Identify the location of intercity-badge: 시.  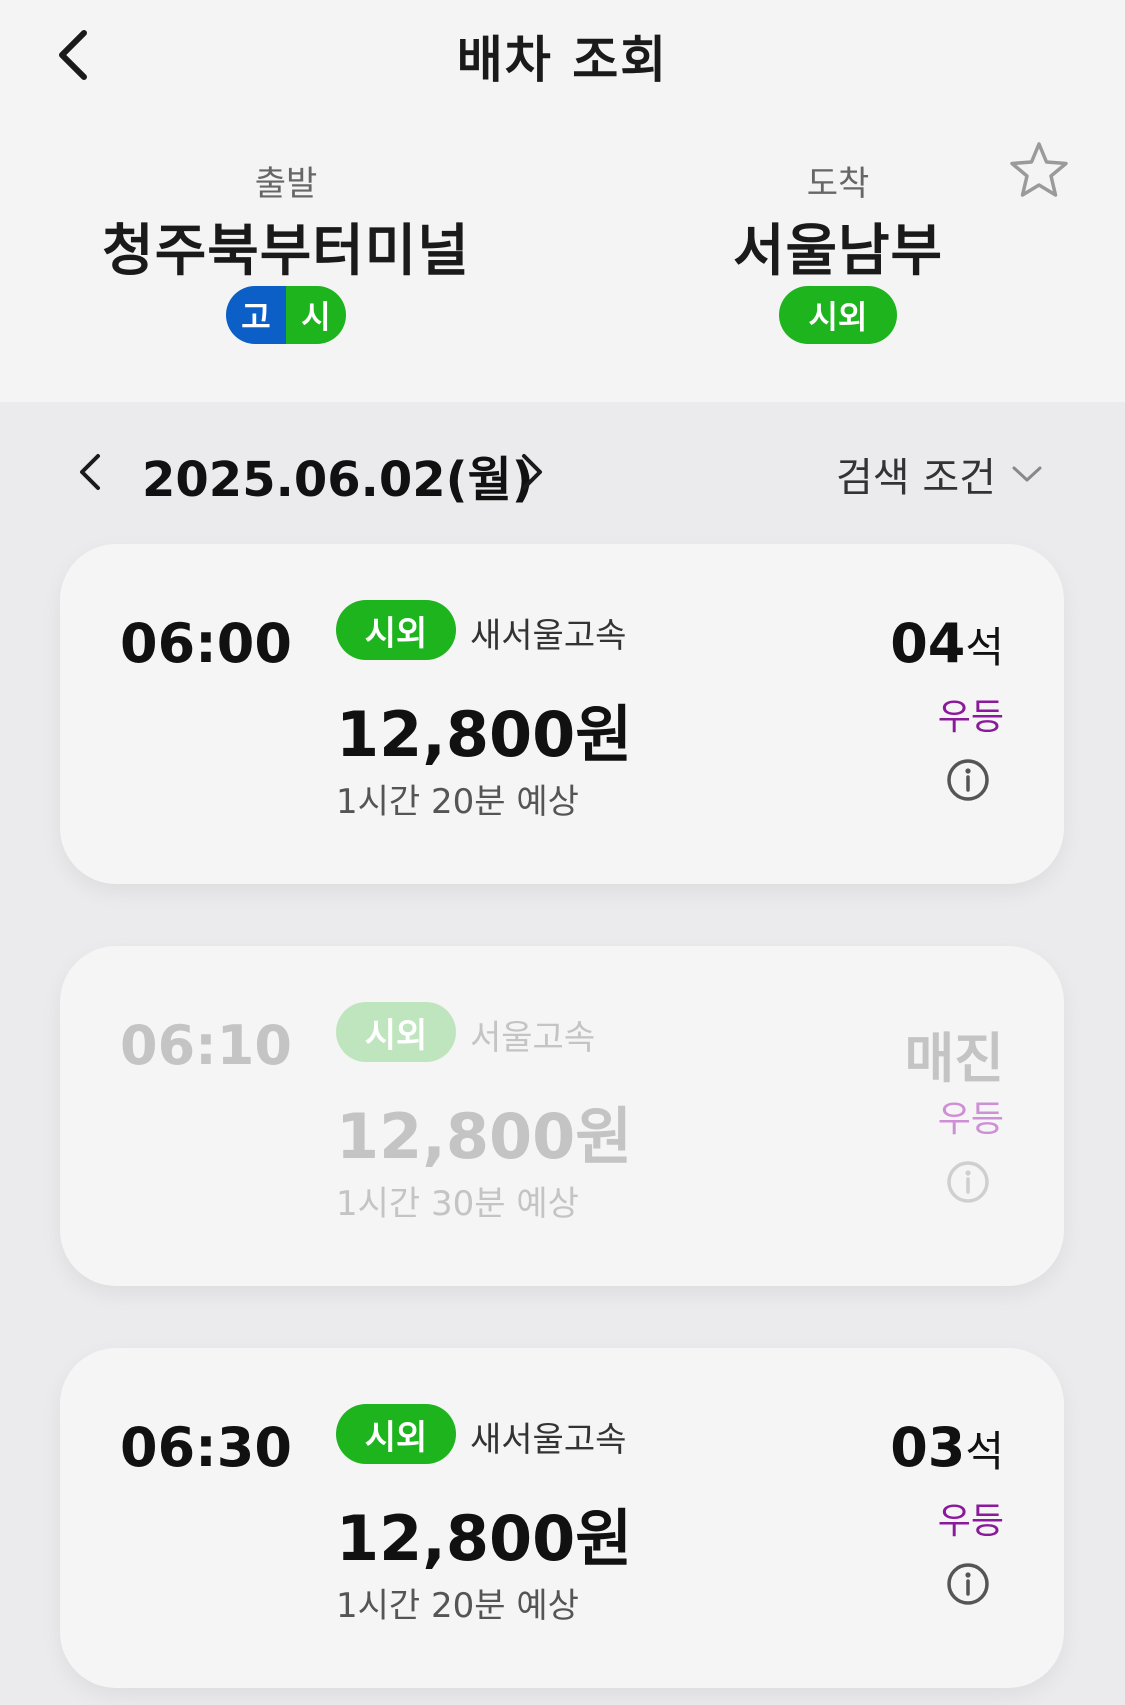
(316, 315).